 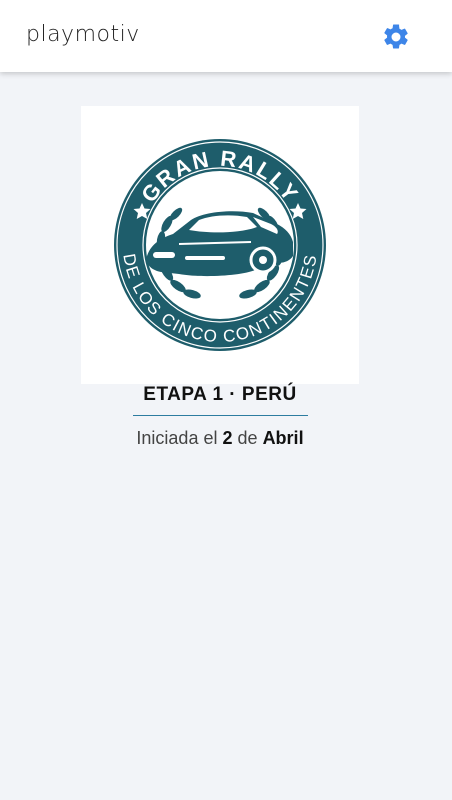 What do you see at coordinates (83, 34) in the screenshot?
I see `playmotiv-logo: playmotiv` at bounding box center [83, 34].